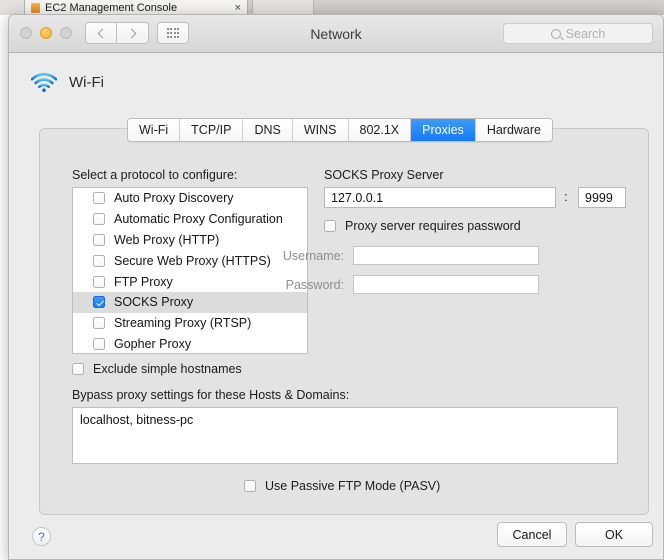 Image resolution: width=664 pixels, height=560 pixels. Describe the element at coordinates (86, 82) in the screenshot. I see `service-name: Wi-Fi` at that location.